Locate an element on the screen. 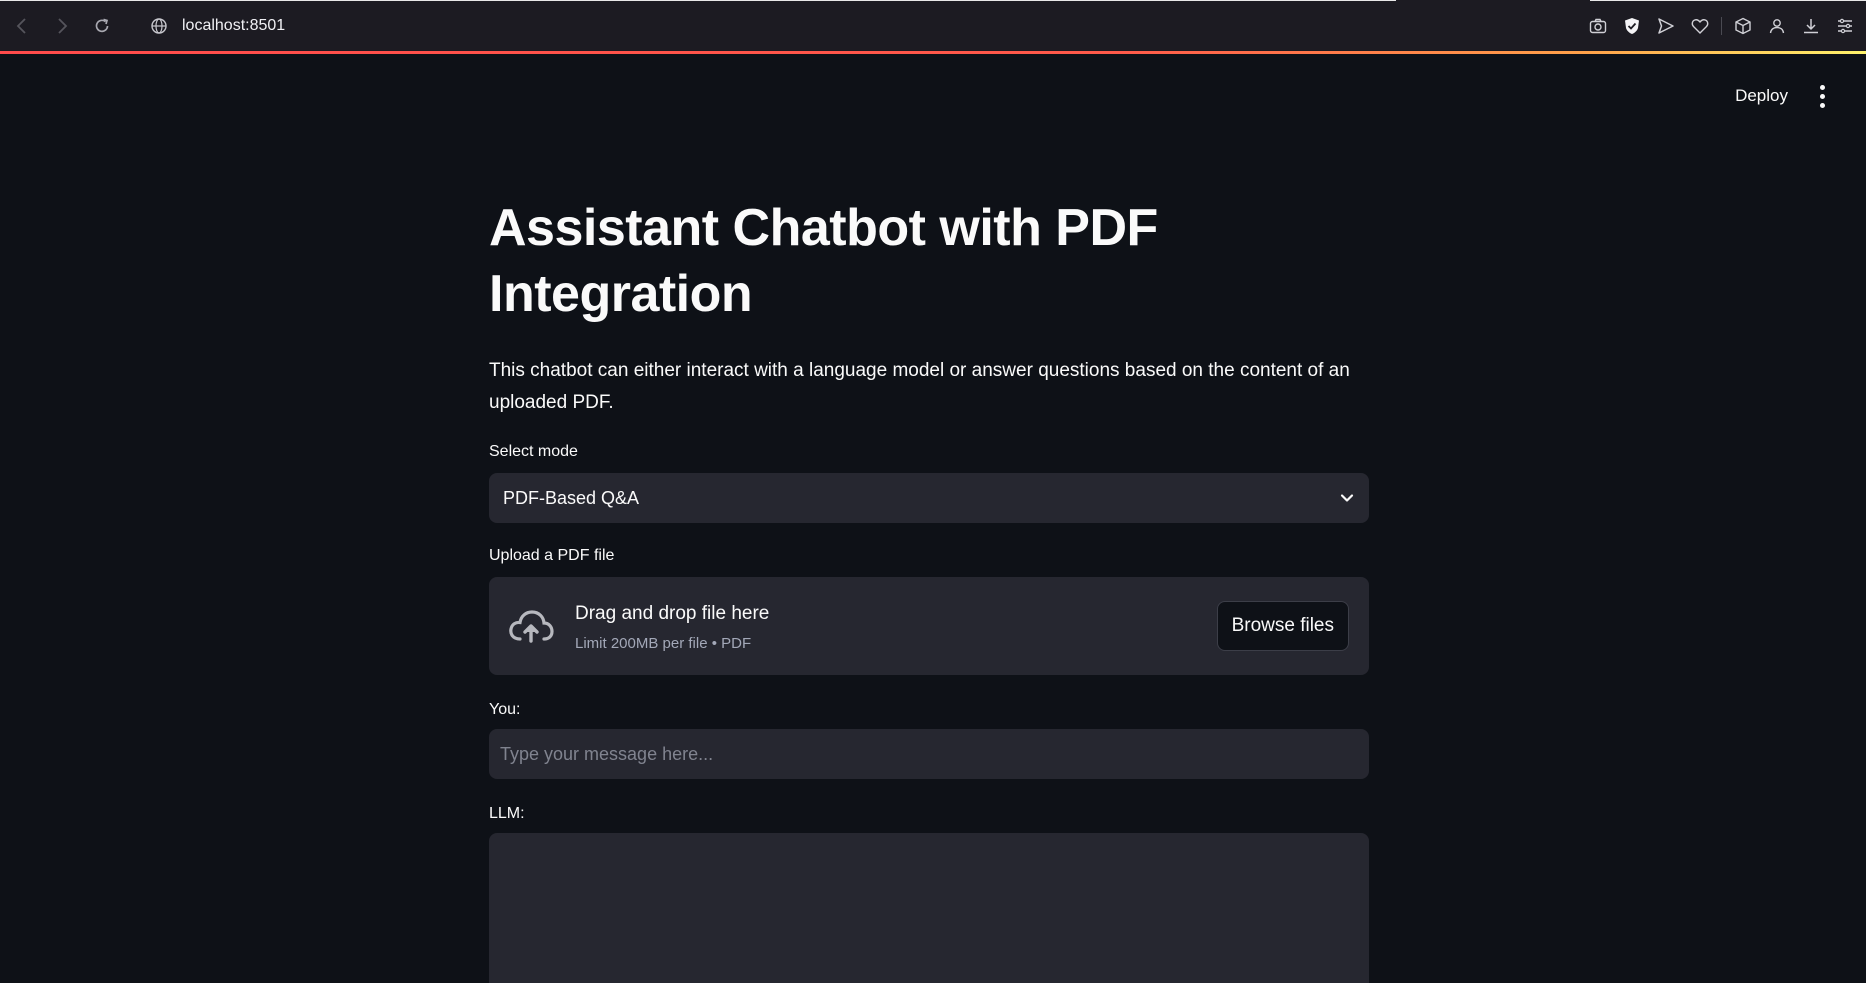  mode-select: PDF-Based Q&A is located at coordinates (929, 498).